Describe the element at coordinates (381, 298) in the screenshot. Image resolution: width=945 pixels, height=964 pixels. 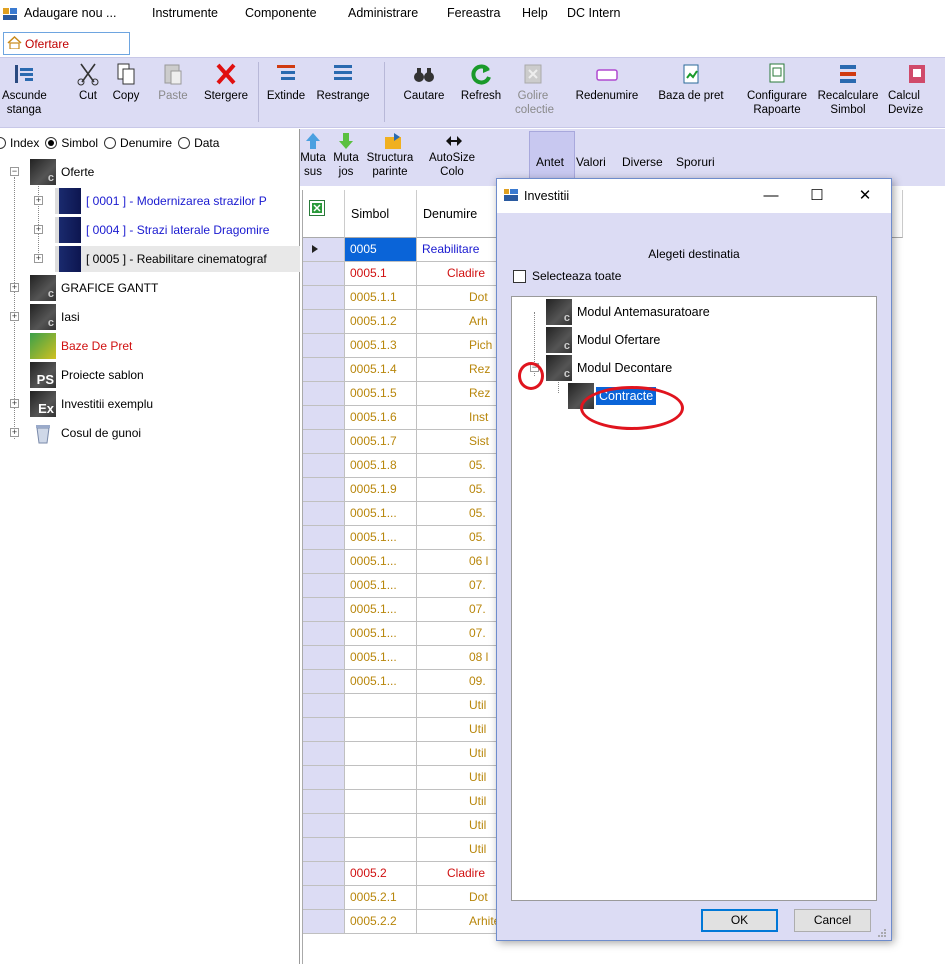
I see `cell-simbol: 0005.1.1` at that location.